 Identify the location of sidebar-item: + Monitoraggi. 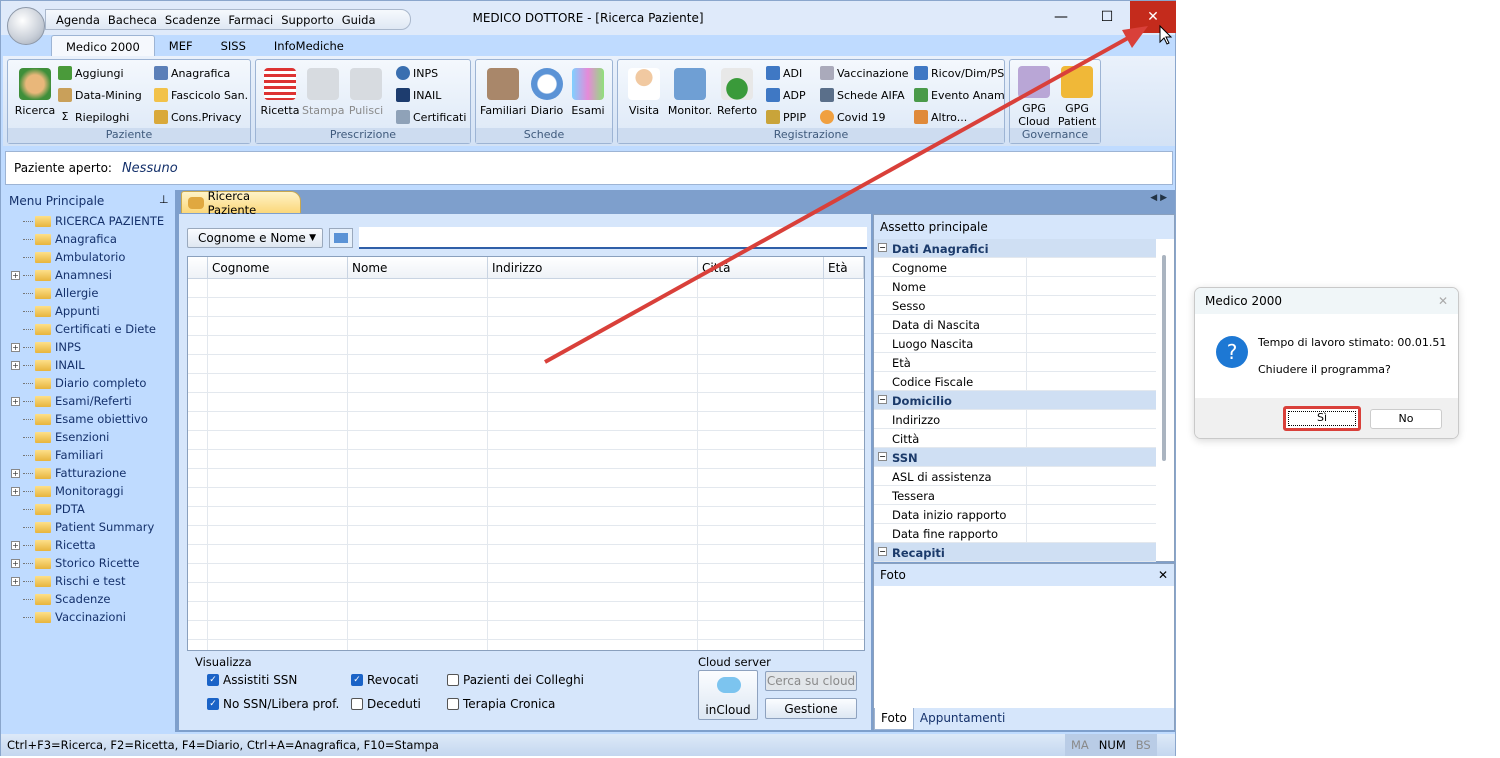
(67, 491).